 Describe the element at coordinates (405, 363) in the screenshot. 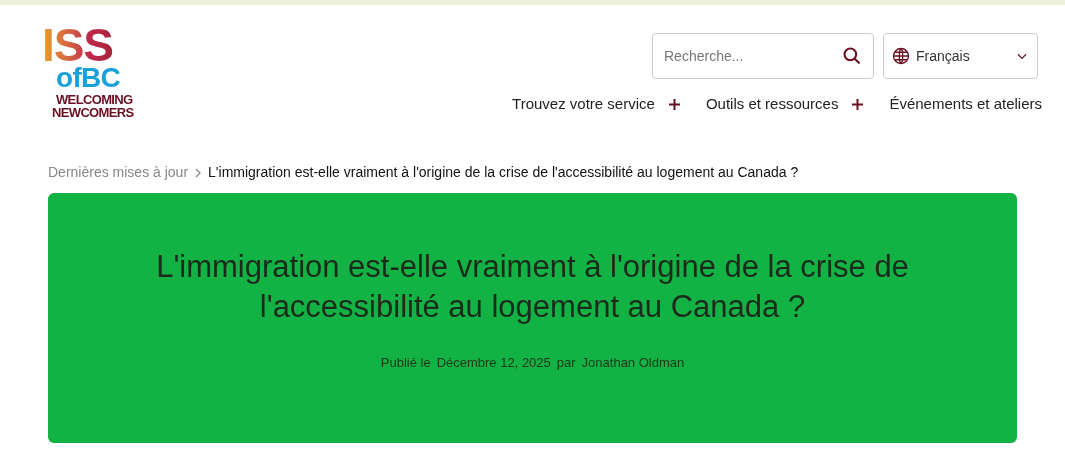

I see `published-label: Publié le` at that location.